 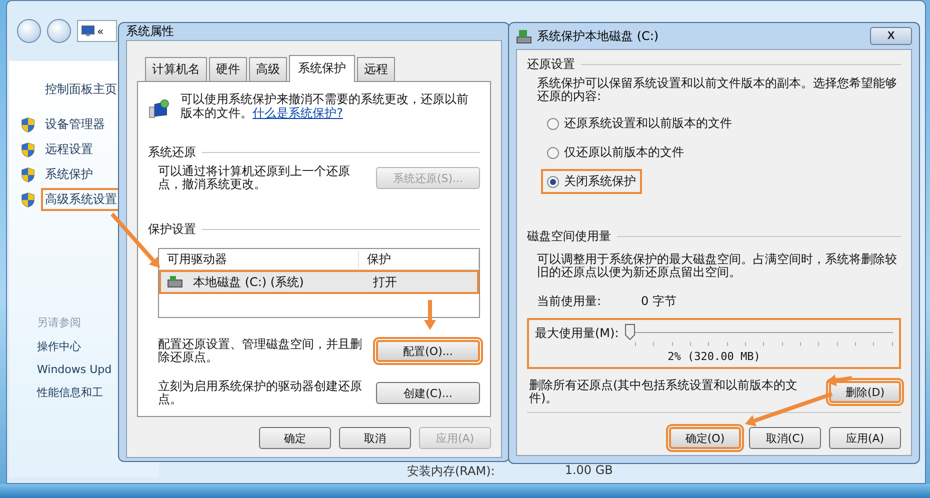 I want to click on help-link: 什么是系统保护?, so click(x=297, y=113).